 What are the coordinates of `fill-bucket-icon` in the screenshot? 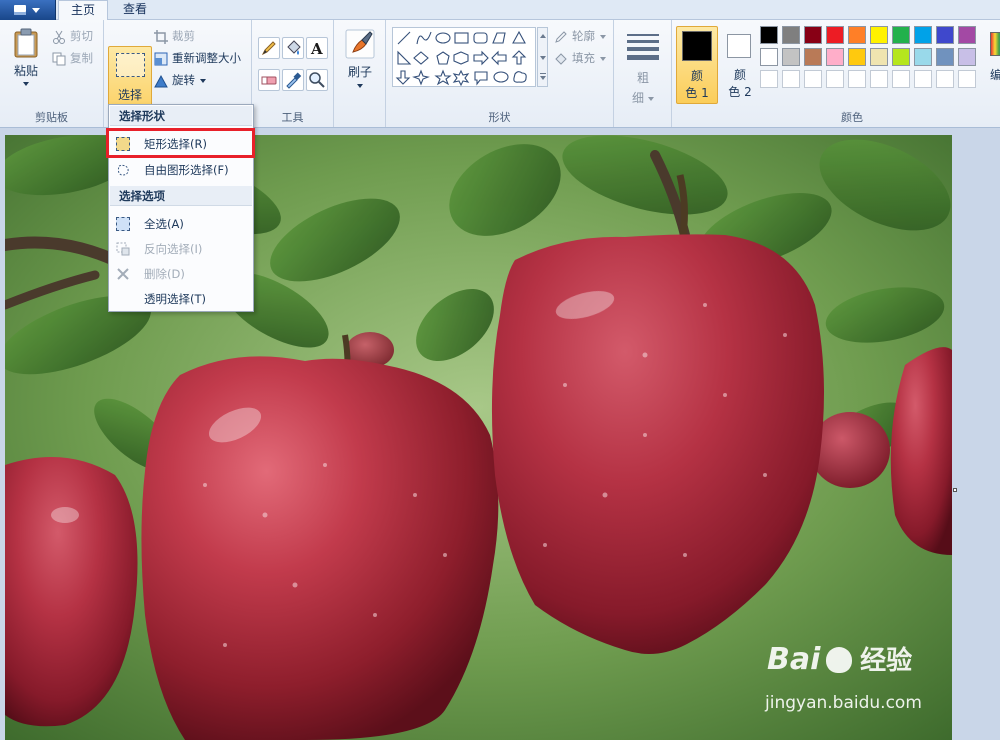 It's located at (561, 58).